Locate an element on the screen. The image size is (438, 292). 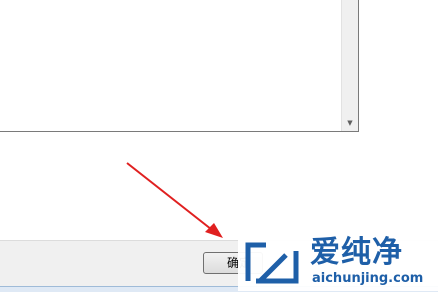
watermark-url: aichunjing.com is located at coordinates (368, 278).